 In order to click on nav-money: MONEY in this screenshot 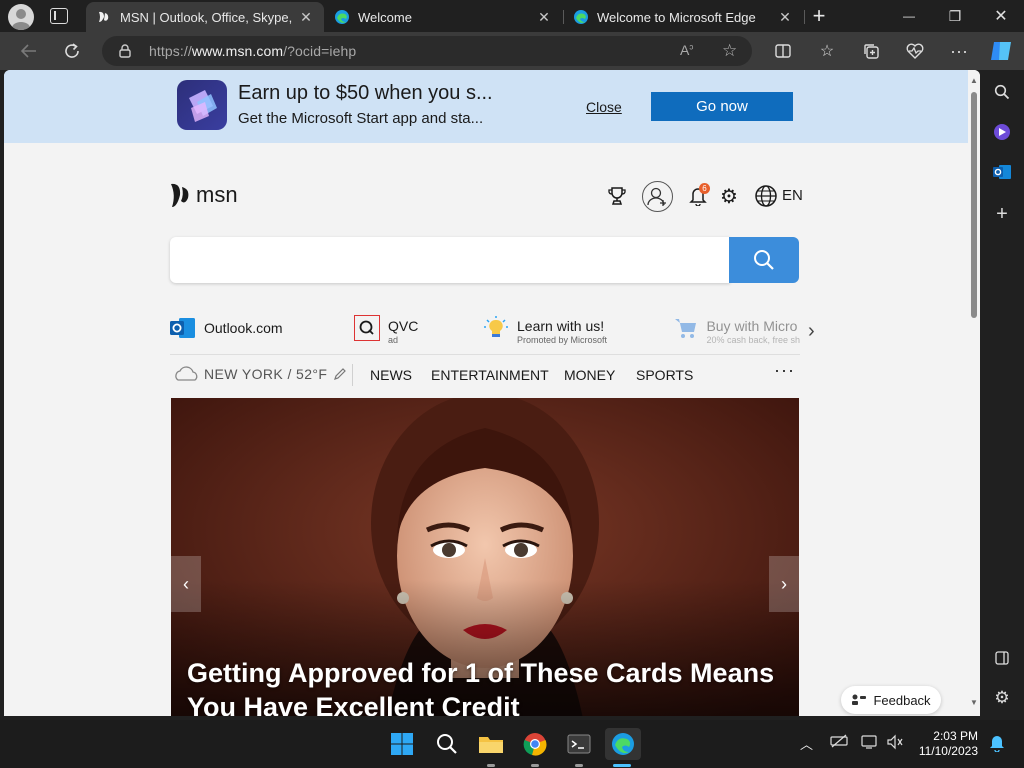, I will do `click(589, 375)`.